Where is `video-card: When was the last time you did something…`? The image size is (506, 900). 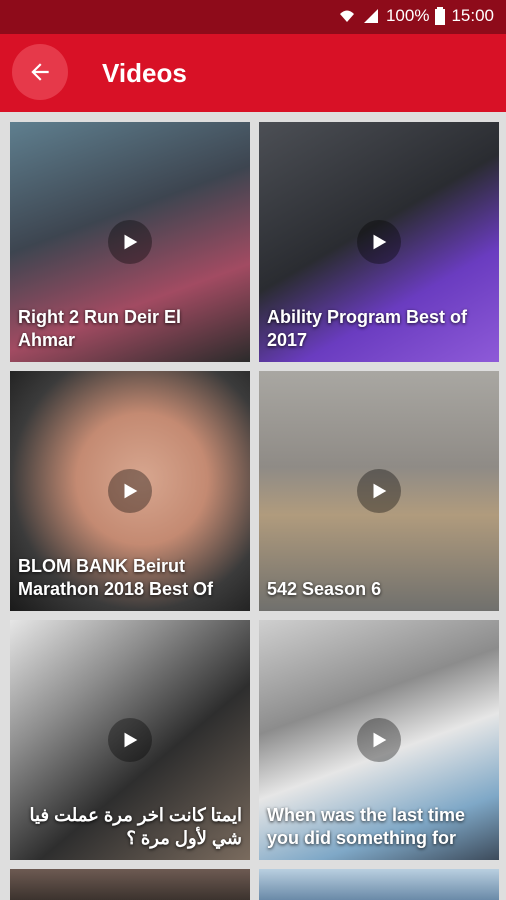
video-card: When was the last time you did something… is located at coordinates (379, 740).